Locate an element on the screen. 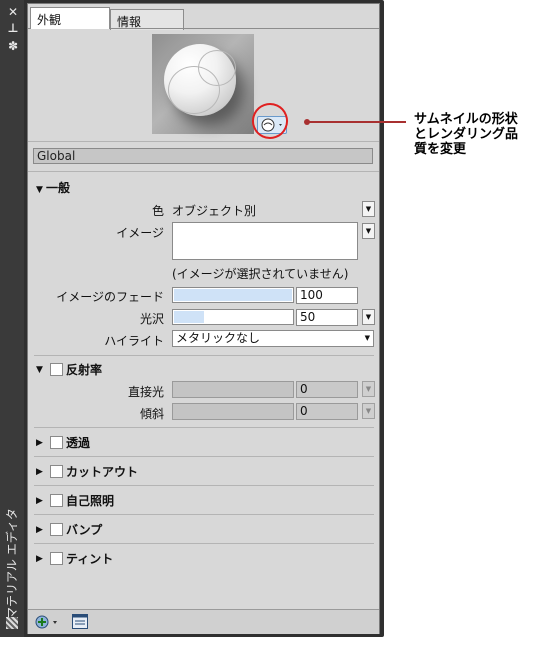 The width and height of the screenshot is (535, 645). direct-slider is located at coordinates (233, 389).